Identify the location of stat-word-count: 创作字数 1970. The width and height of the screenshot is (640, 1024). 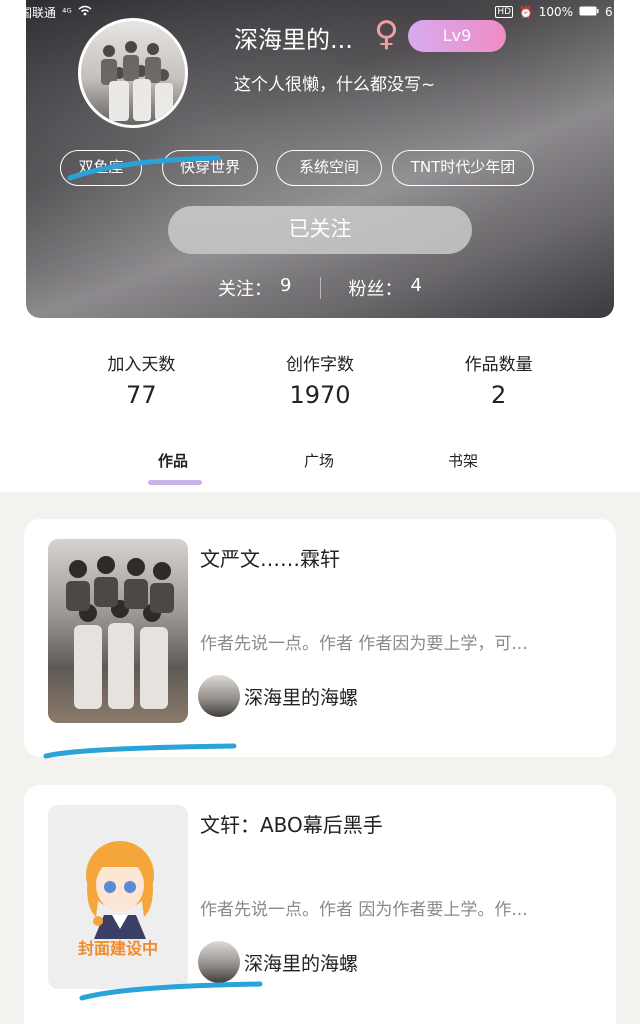
(320, 379).